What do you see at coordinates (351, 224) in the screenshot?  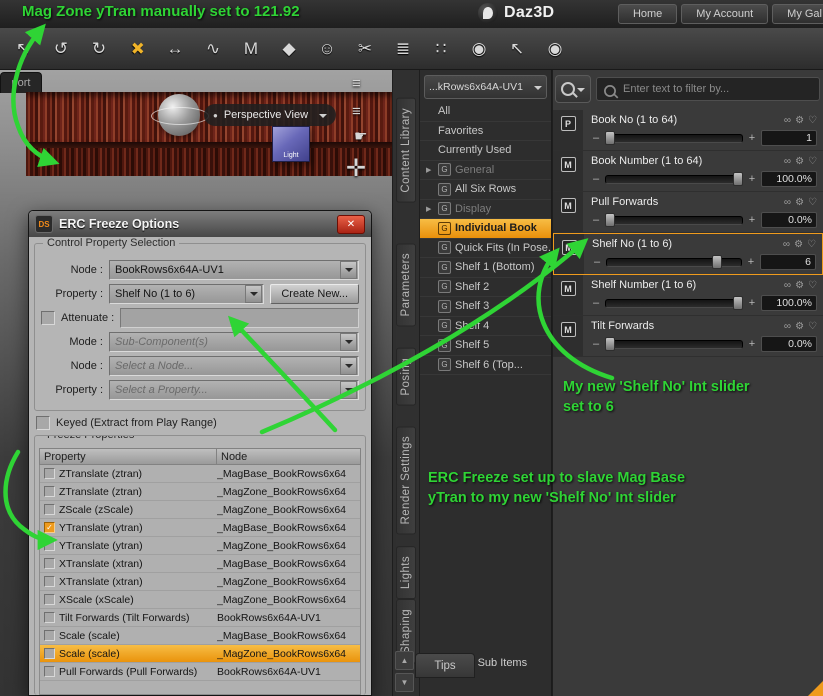 I see `close-icon: ✕` at bounding box center [351, 224].